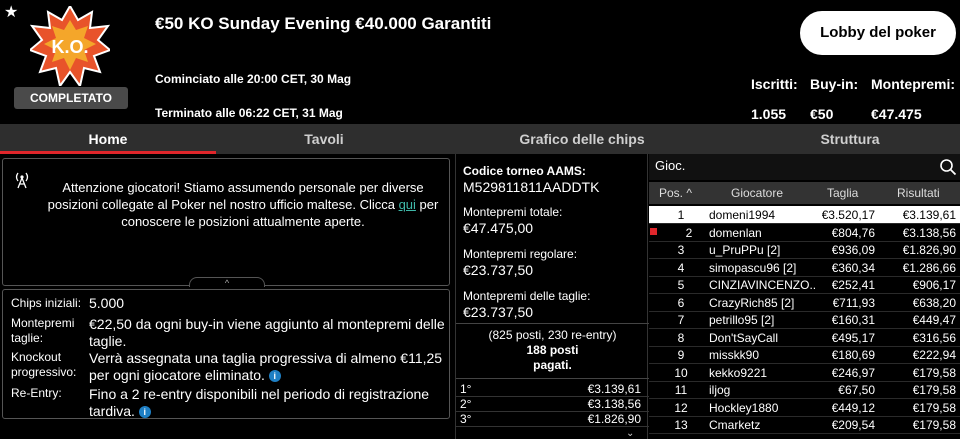 Image resolution: width=960 pixels, height=439 pixels. Describe the element at coordinates (552, 419) in the screenshot. I see `payout-row: 3° €1.826,90` at that location.